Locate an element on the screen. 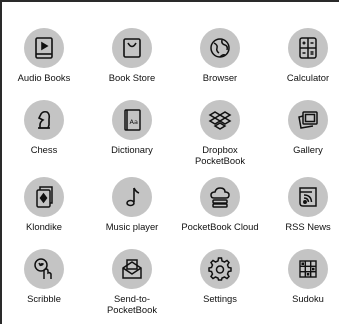 The image size is (339, 325). app-label: Browser is located at coordinates (220, 77).